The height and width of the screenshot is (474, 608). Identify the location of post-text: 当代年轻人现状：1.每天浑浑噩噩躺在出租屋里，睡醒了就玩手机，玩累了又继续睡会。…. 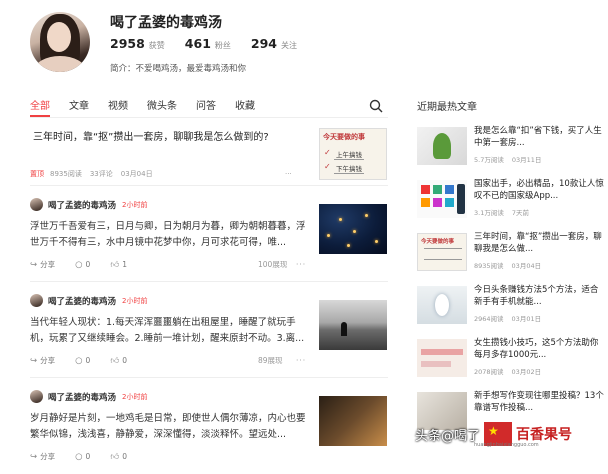
(170, 331).